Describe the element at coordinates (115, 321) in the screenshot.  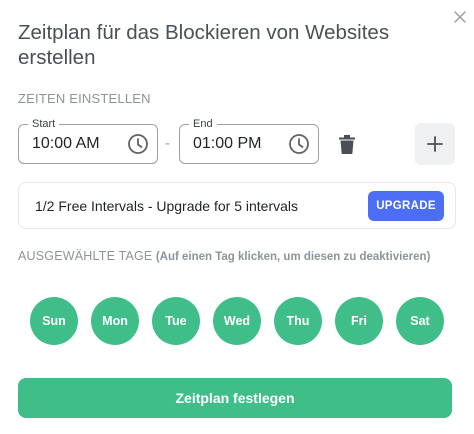
I see `day-toggle-mon: Mon` at that location.